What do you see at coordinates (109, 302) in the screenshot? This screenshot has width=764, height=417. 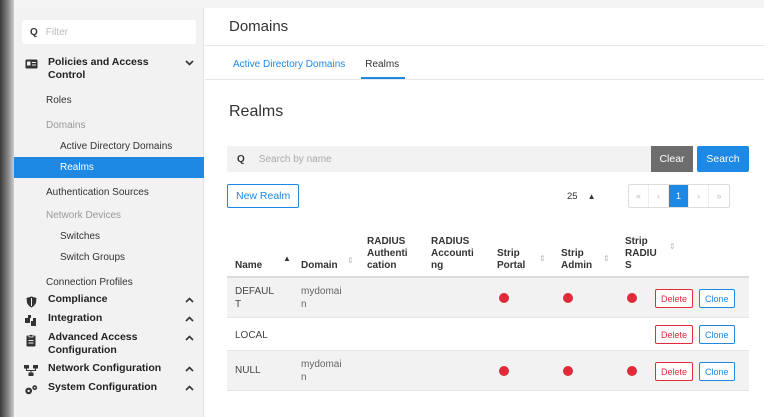 I see `sidebar-section-compliance: Compliance` at bounding box center [109, 302].